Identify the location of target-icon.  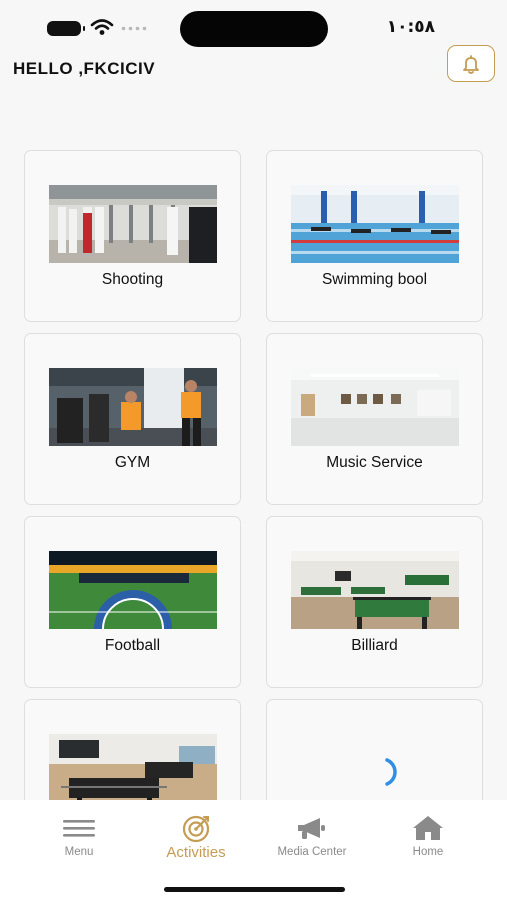
(196, 828).